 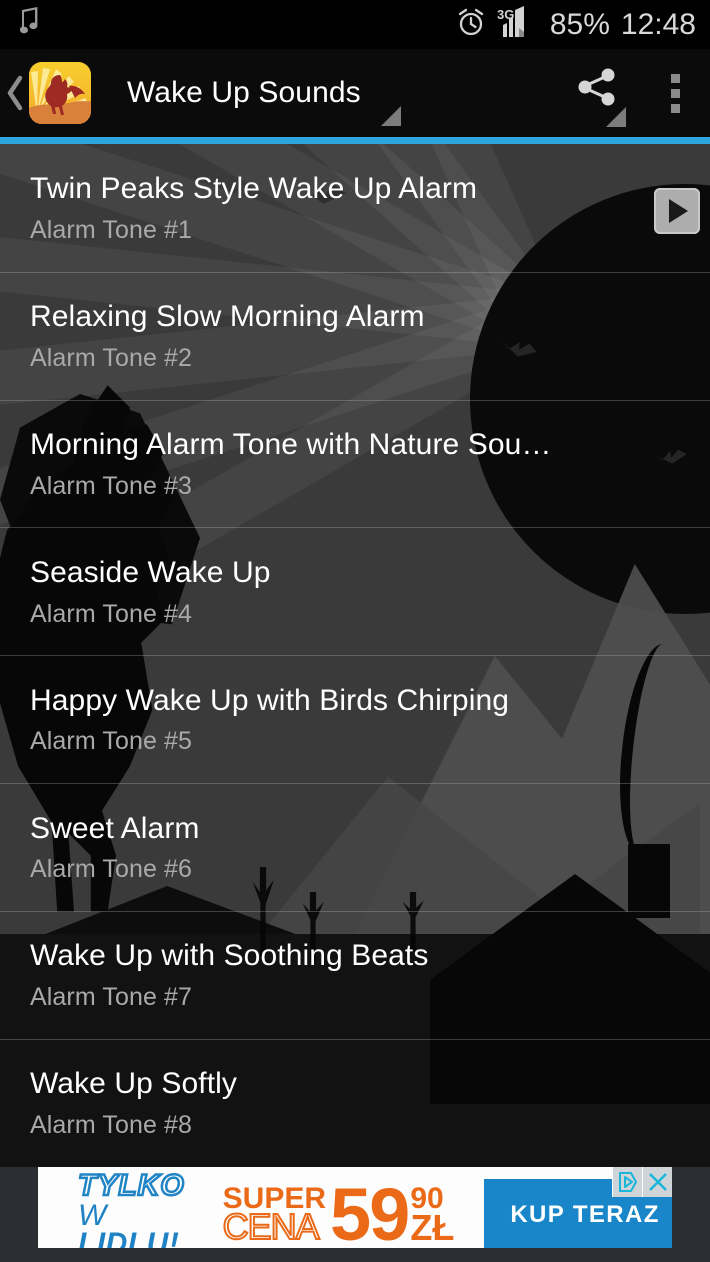 I want to click on sound-title: Wake Up Softly, so click(x=134, y=1084).